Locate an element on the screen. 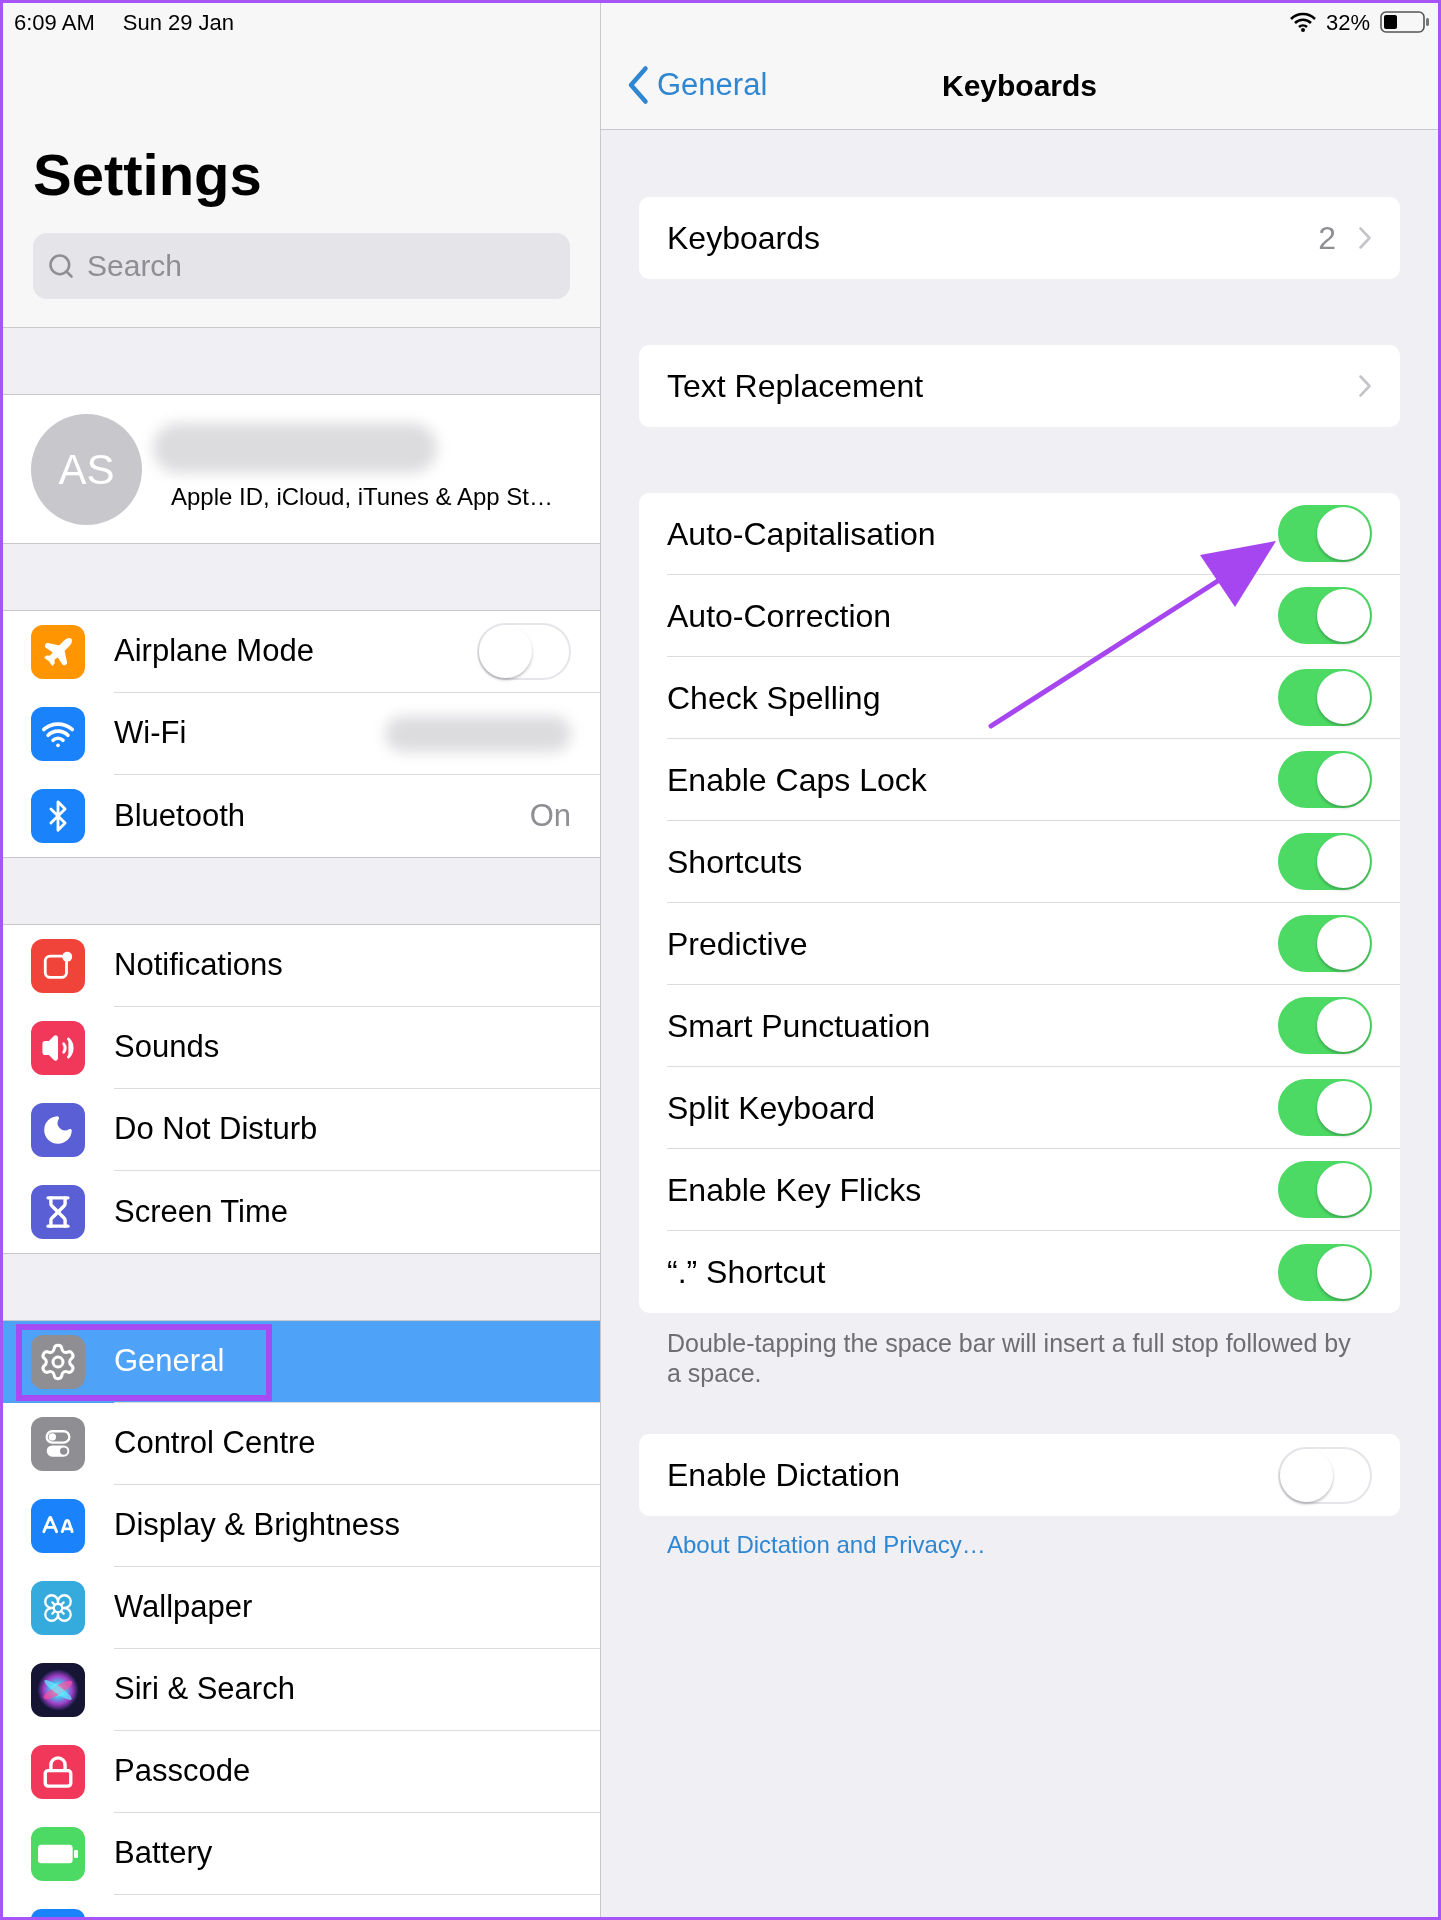 This screenshot has height=1920, width=1441. avatar: AS is located at coordinates (86, 469).